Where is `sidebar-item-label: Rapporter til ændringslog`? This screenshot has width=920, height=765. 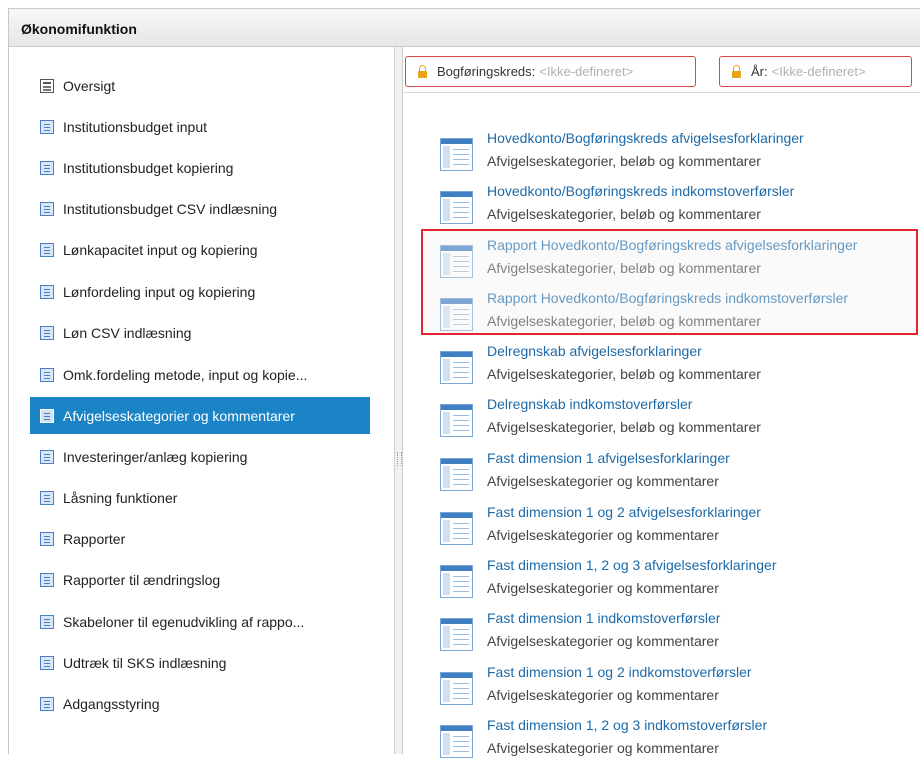
sidebar-item-label: Rapporter til ændringslog is located at coordinates (142, 579).